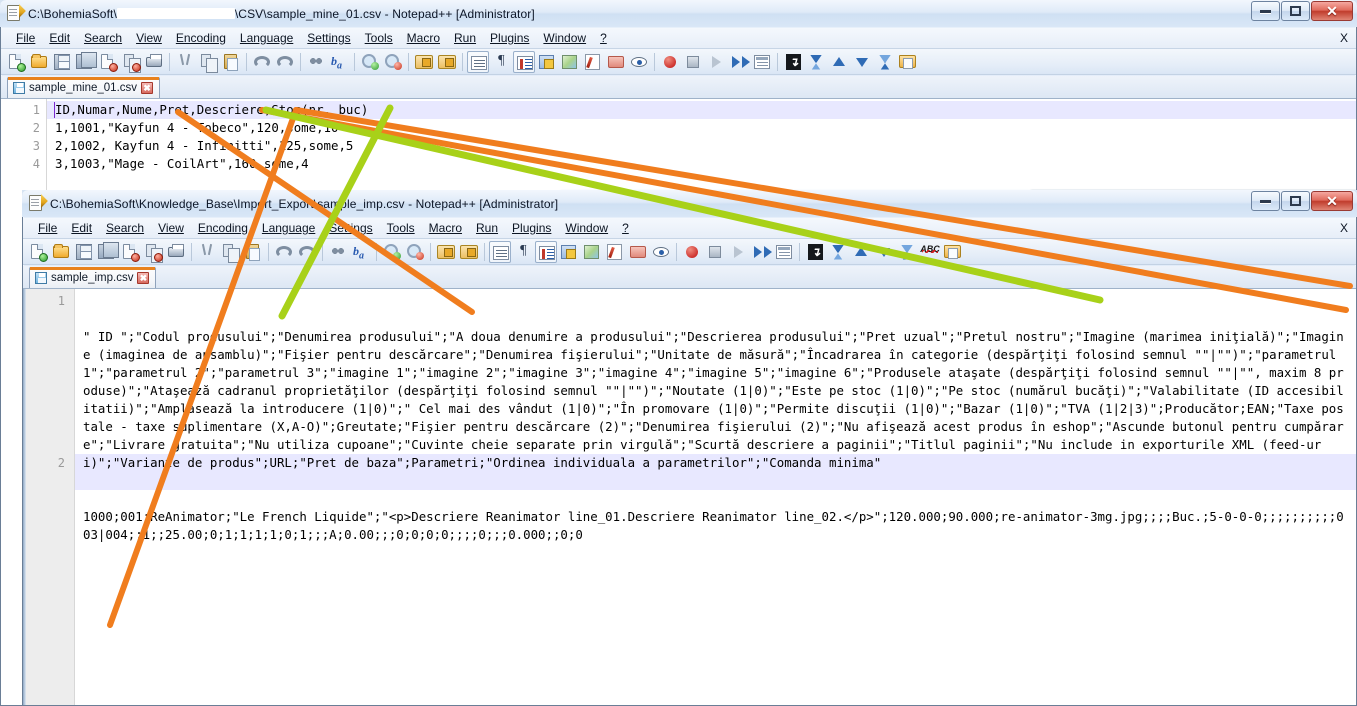  I want to click on menu-search-front: Search, so click(125, 228).